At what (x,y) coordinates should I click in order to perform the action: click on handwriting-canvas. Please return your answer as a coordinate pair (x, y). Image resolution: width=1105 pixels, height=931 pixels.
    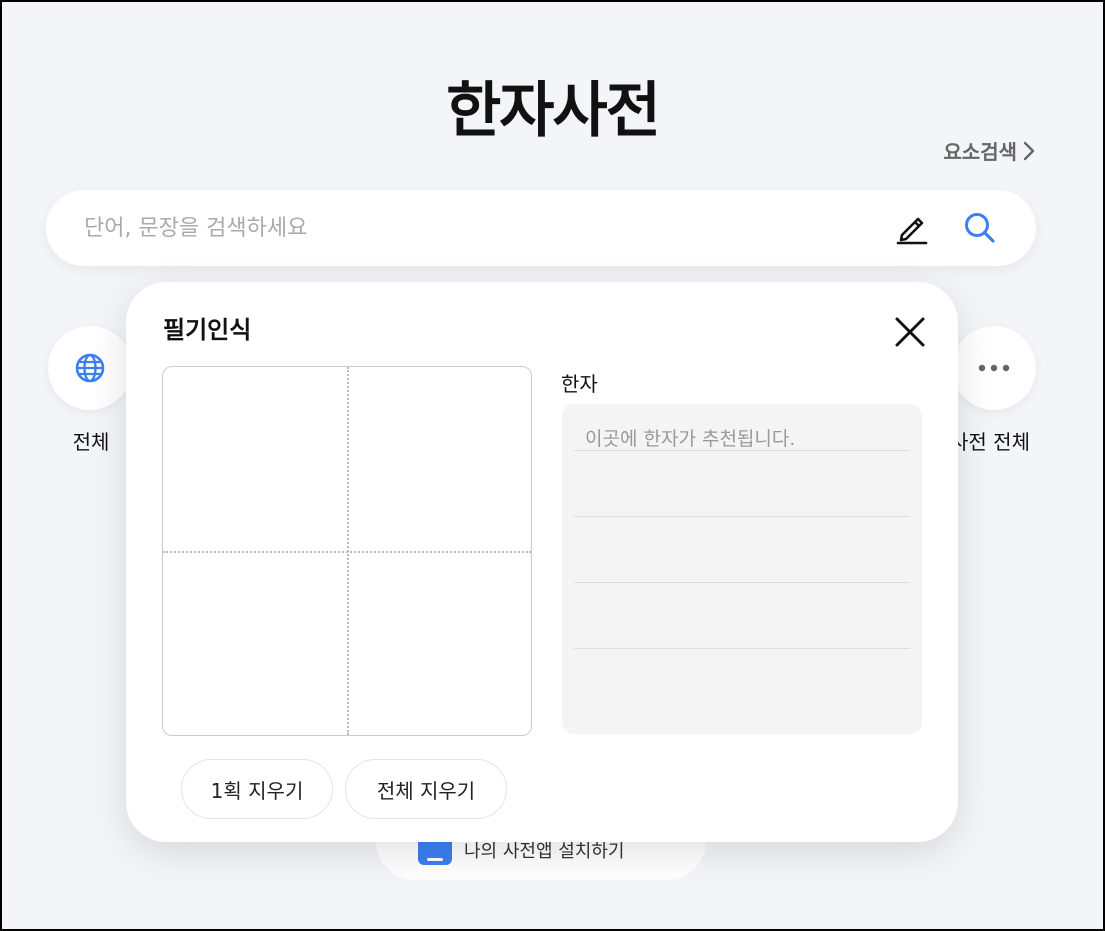
    Looking at the image, I should click on (347, 551).